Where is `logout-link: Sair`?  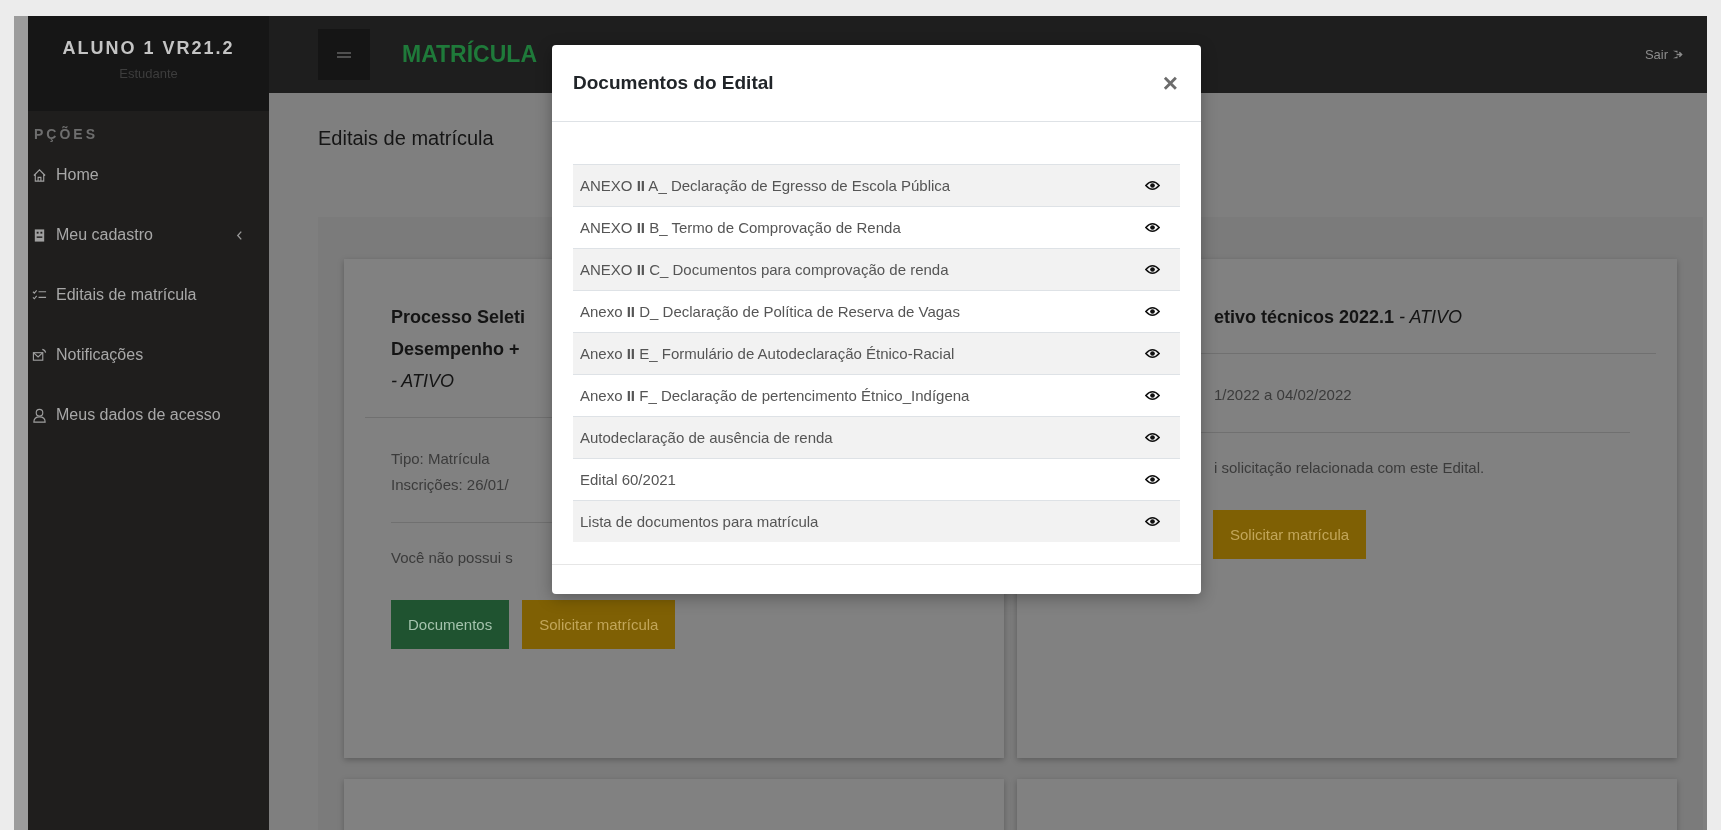
logout-link: Sair is located at coordinates (1663, 54).